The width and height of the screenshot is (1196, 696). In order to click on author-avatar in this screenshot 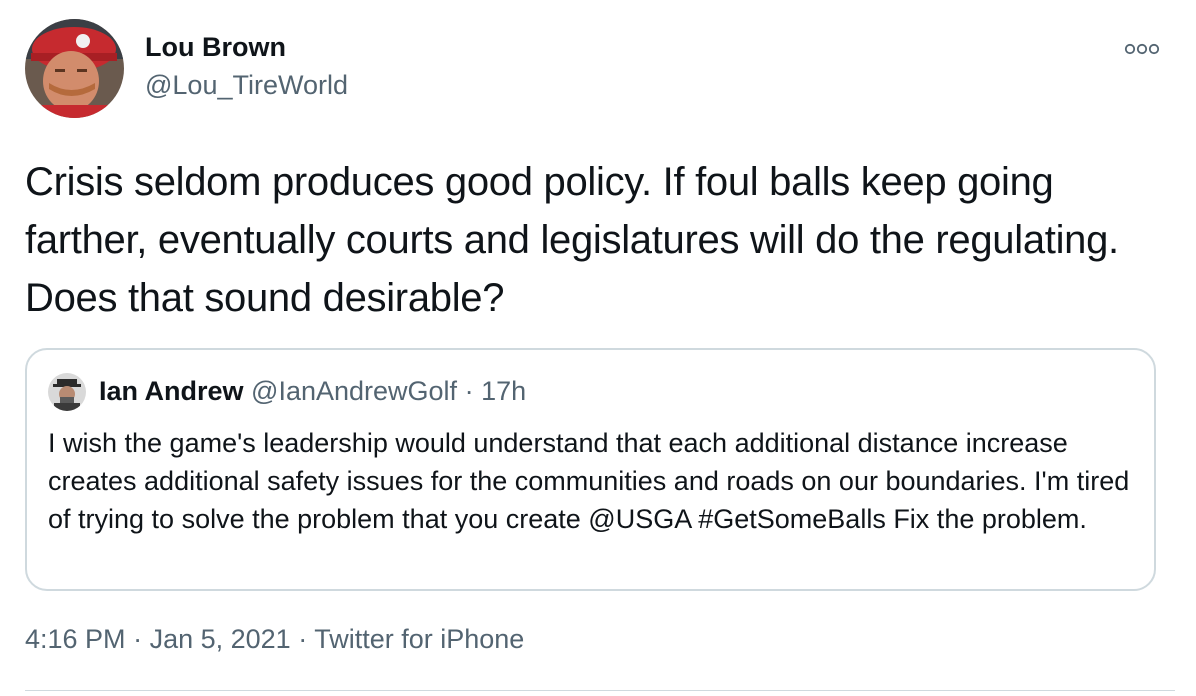, I will do `click(74, 68)`.